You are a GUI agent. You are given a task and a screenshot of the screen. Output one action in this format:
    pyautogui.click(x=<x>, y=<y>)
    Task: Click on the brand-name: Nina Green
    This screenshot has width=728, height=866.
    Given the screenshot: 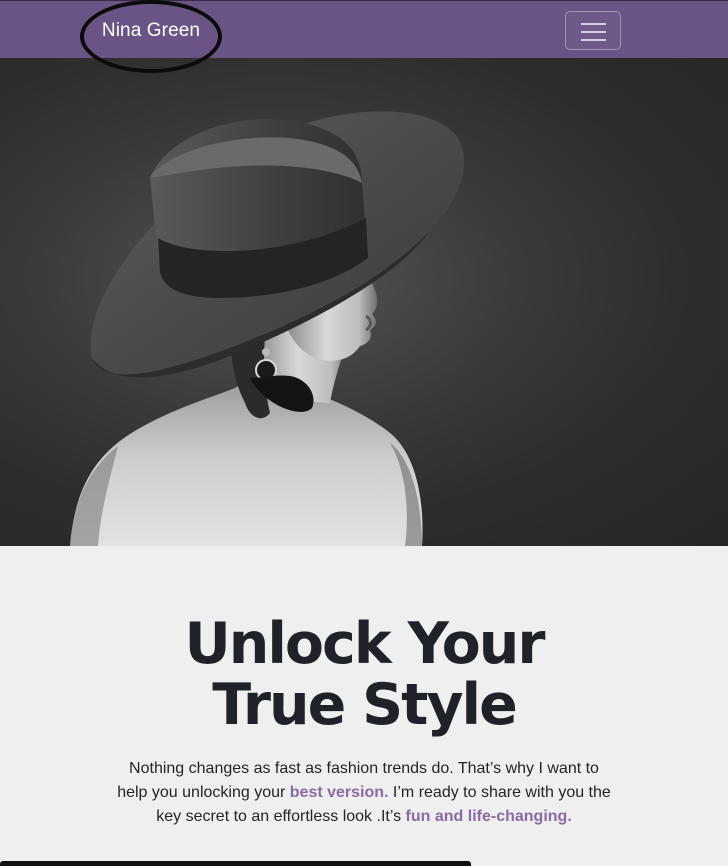 What is the action you would take?
    pyautogui.click(x=151, y=30)
    